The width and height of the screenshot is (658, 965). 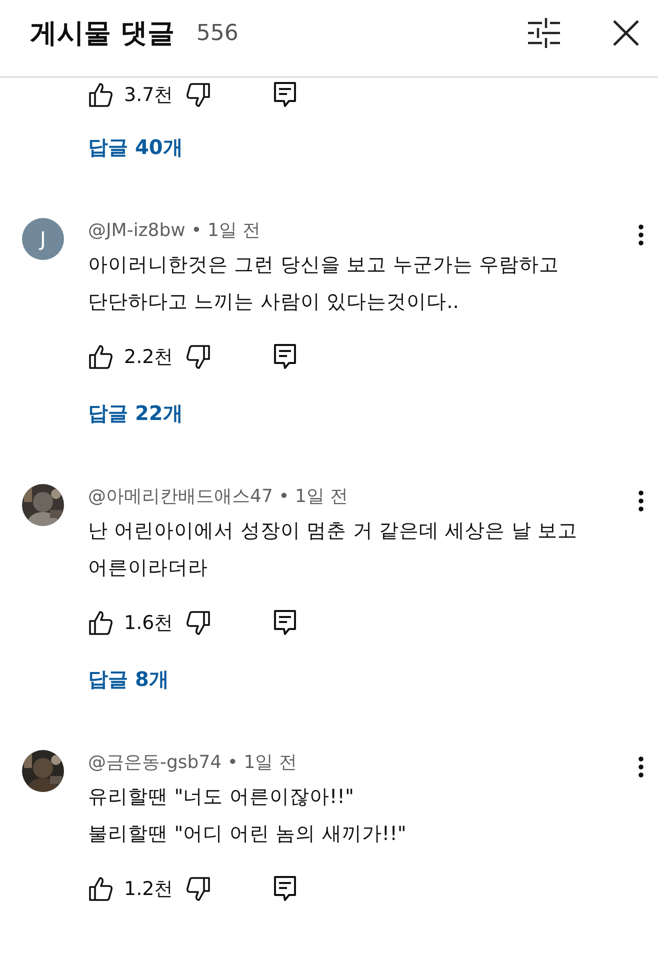 What do you see at coordinates (217, 33) in the screenshot?
I see `comment-count: 556` at bounding box center [217, 33].